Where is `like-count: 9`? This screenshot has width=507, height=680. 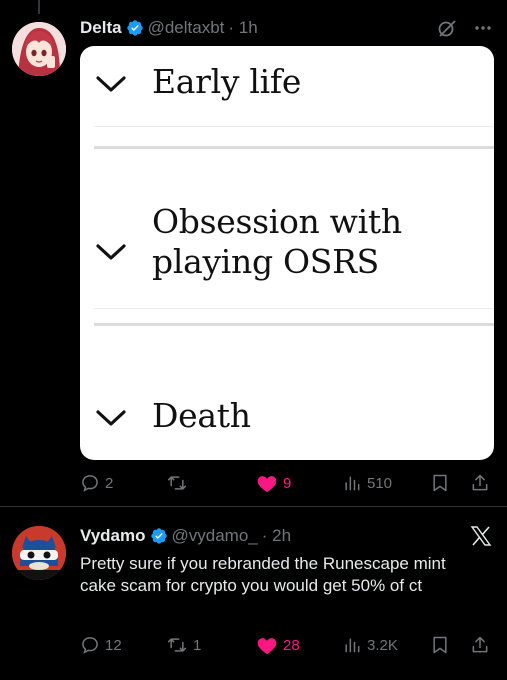 like-count: 9 is located at coordinates (287, 483).